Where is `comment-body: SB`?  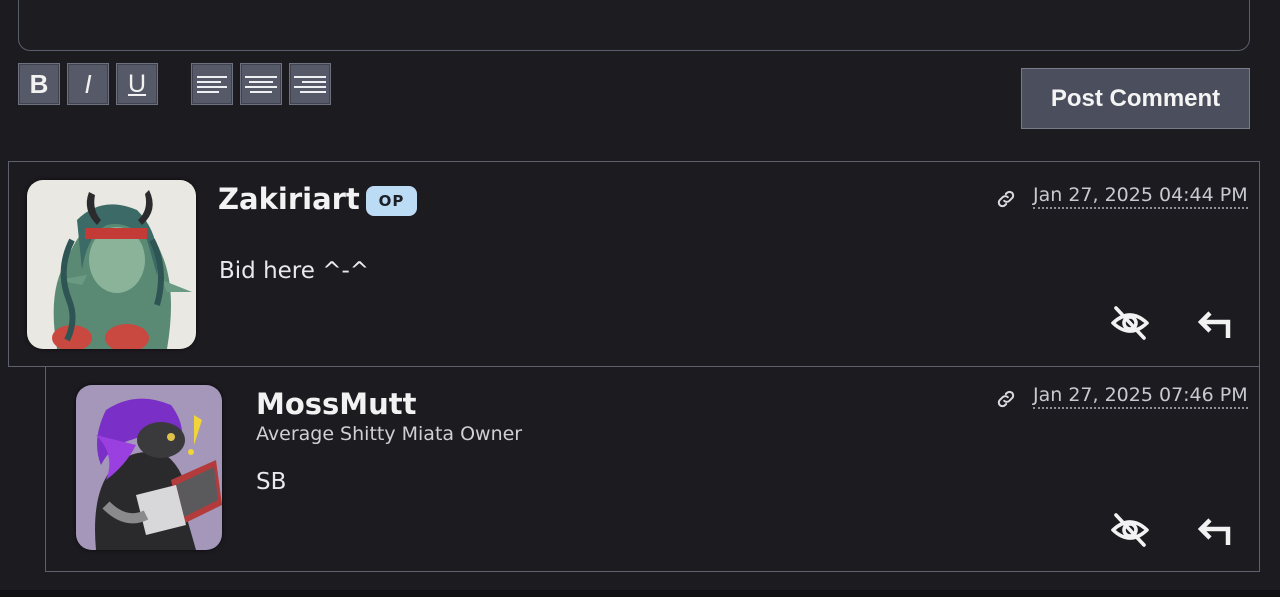 comment-body: SB is located at coordinates (271, 482).